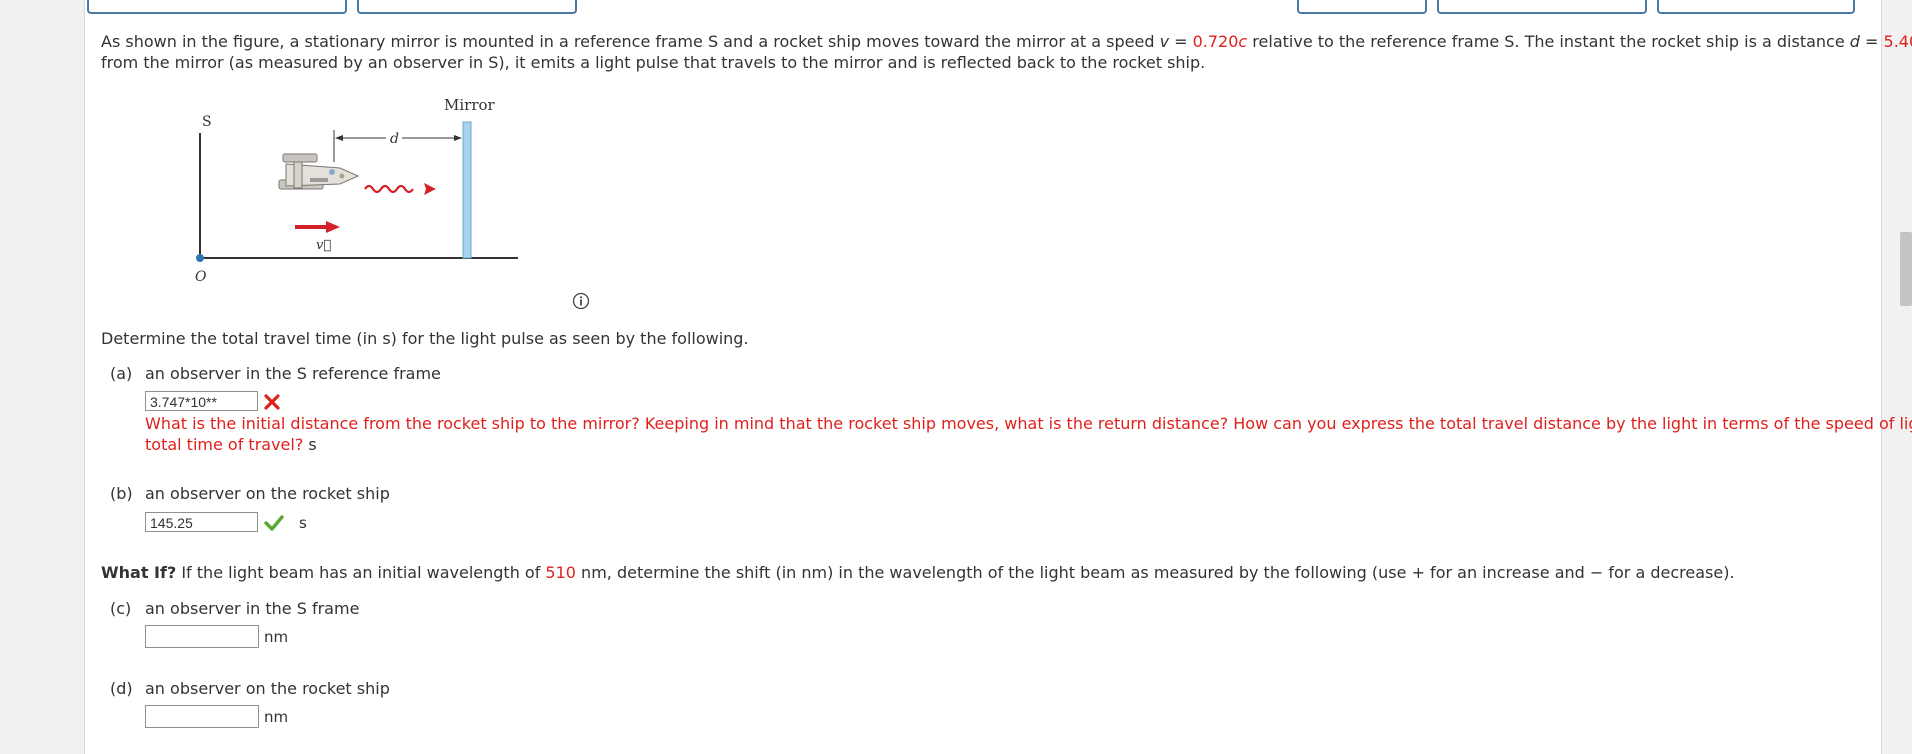  What do you see at coordinates (467, 190) in the screenshot?
I see `mirror` at bounding box center [467, 190].